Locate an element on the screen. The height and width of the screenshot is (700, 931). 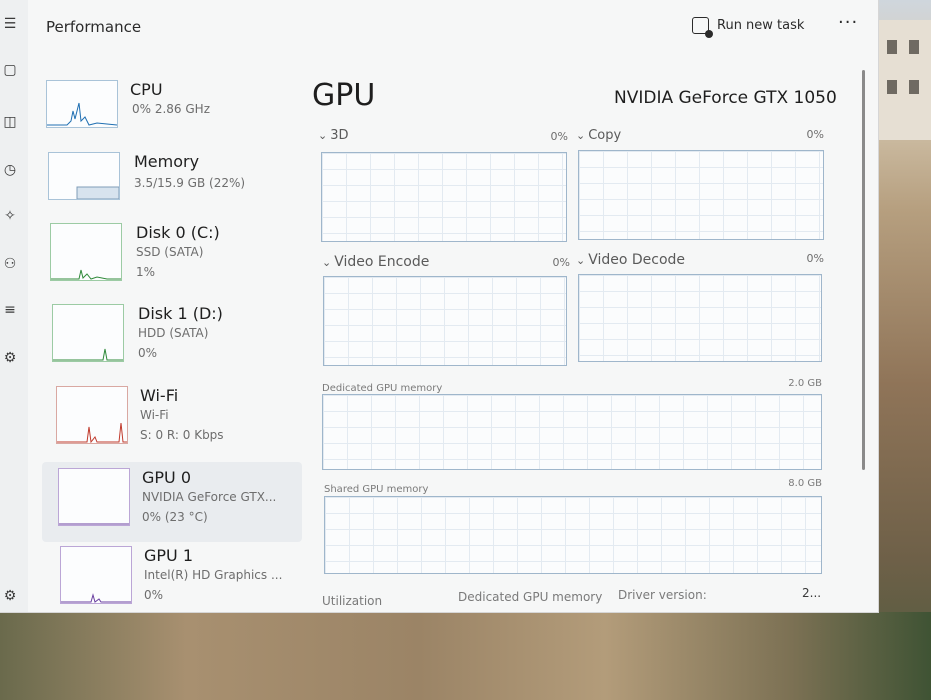
services-icon: ⚙ is located at coordinates (10, 358).